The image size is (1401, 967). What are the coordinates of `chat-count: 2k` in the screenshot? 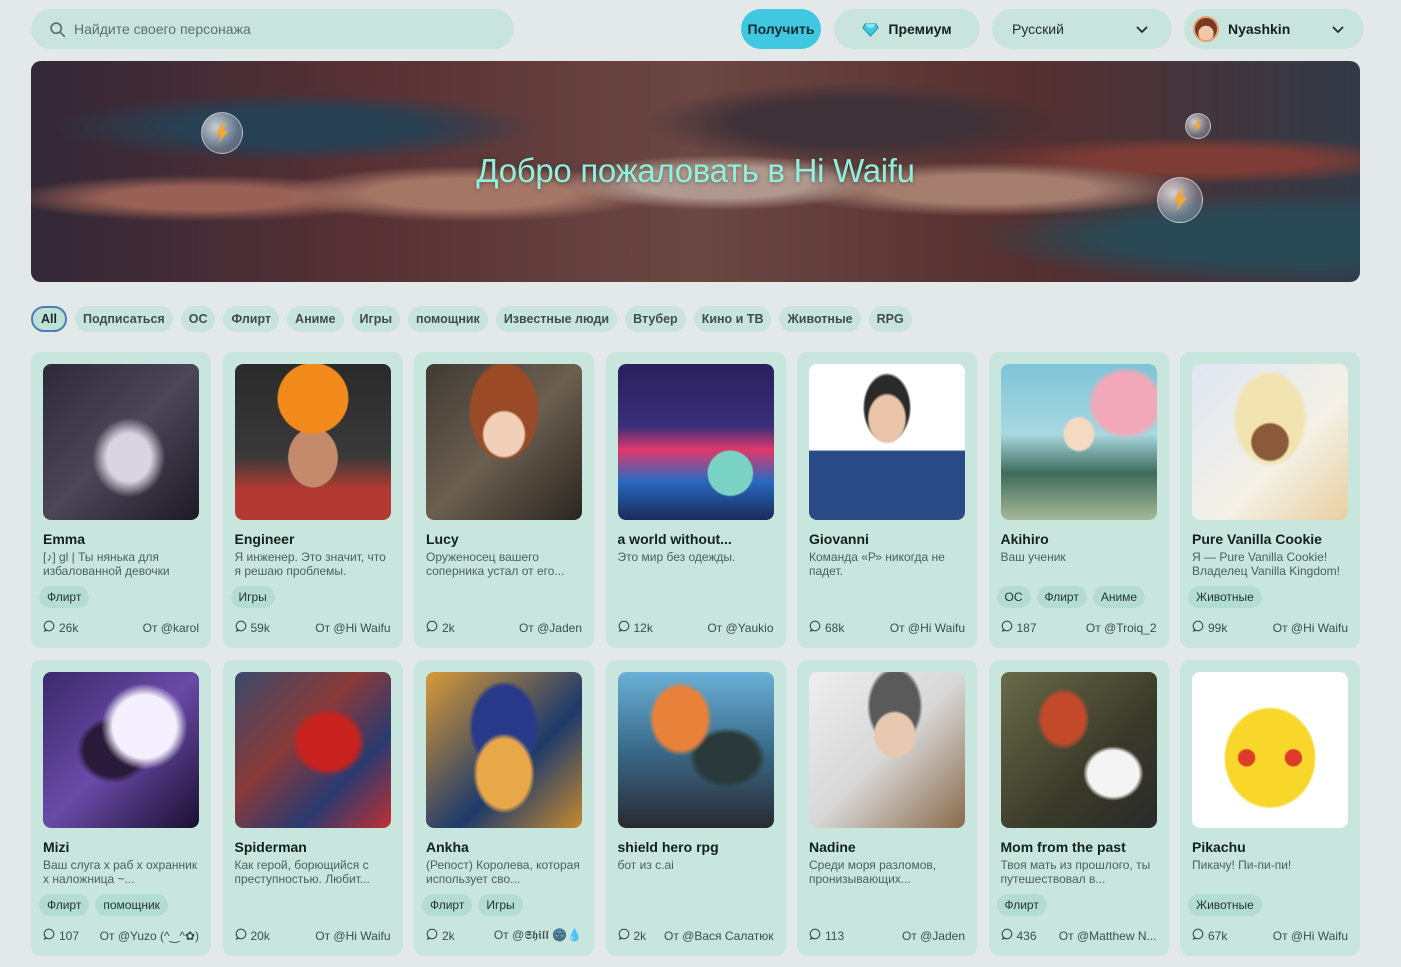 It's located at (440, 627).